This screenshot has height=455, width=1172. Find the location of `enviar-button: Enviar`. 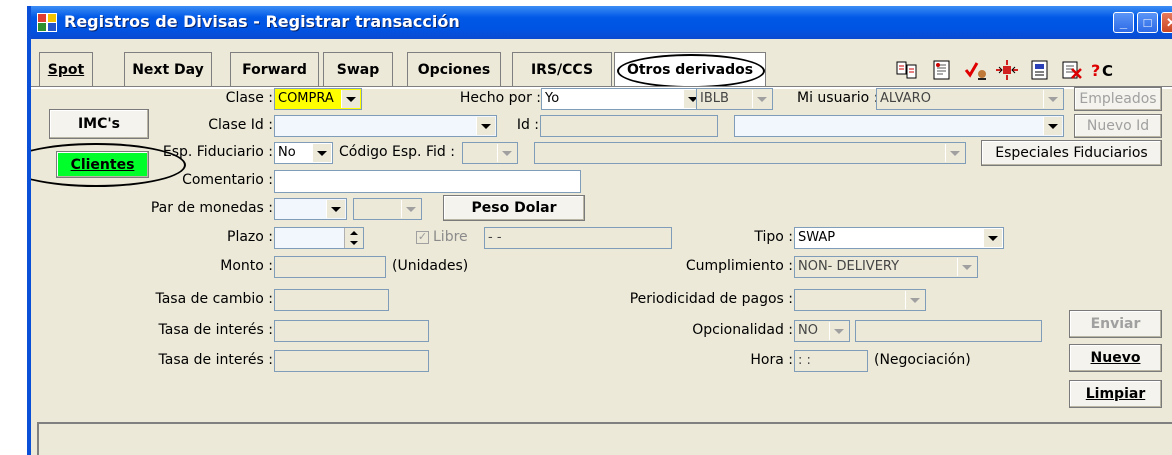

enviar-button: Enviar is located at coordinates (1115, 324).